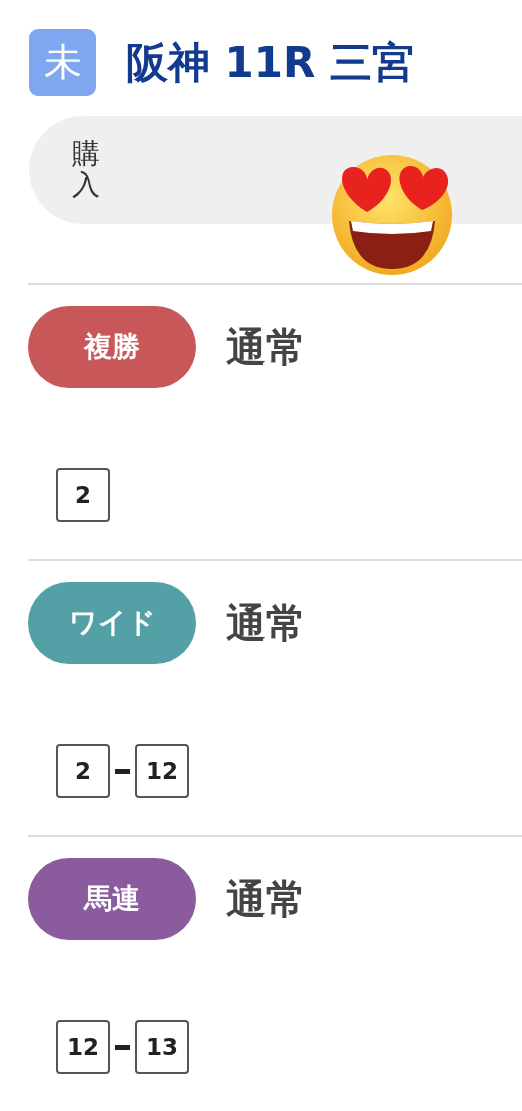 The width and height of the screenshot is (522, 1111). What do you see at coordinates (112, 899) in the screenshot?
I see `bet-type-tag: 馬連` at bounding box center [112, 899].